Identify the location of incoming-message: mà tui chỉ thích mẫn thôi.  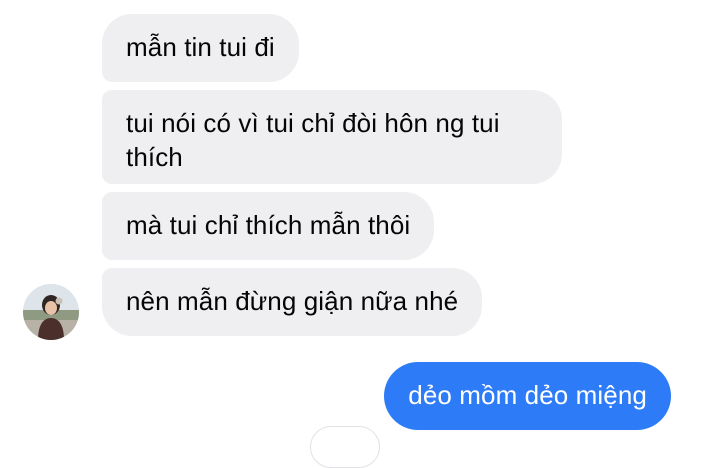
(268, 226).